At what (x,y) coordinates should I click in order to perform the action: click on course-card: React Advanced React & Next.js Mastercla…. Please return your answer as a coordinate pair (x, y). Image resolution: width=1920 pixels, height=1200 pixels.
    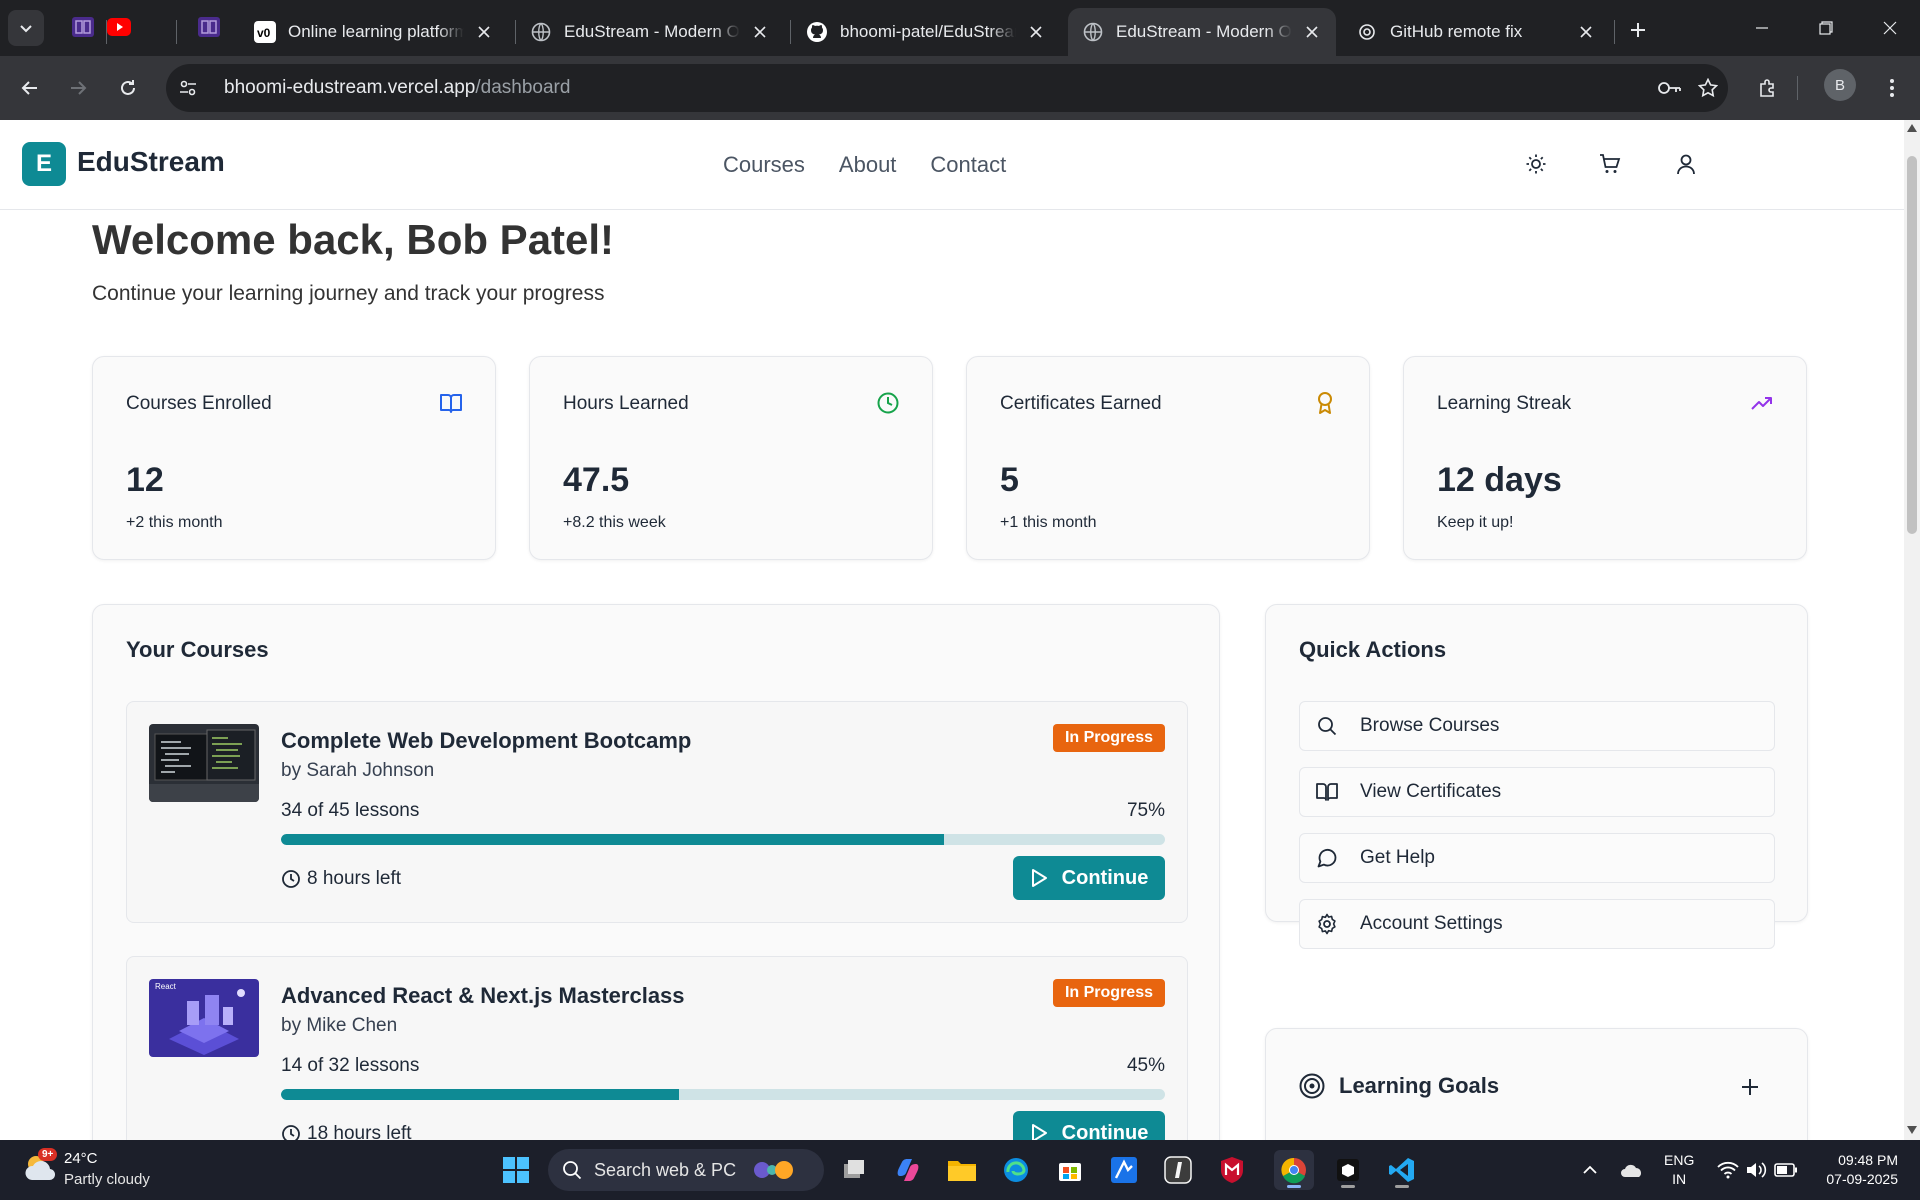
    Looking at the image, I should click on (657, 1048).